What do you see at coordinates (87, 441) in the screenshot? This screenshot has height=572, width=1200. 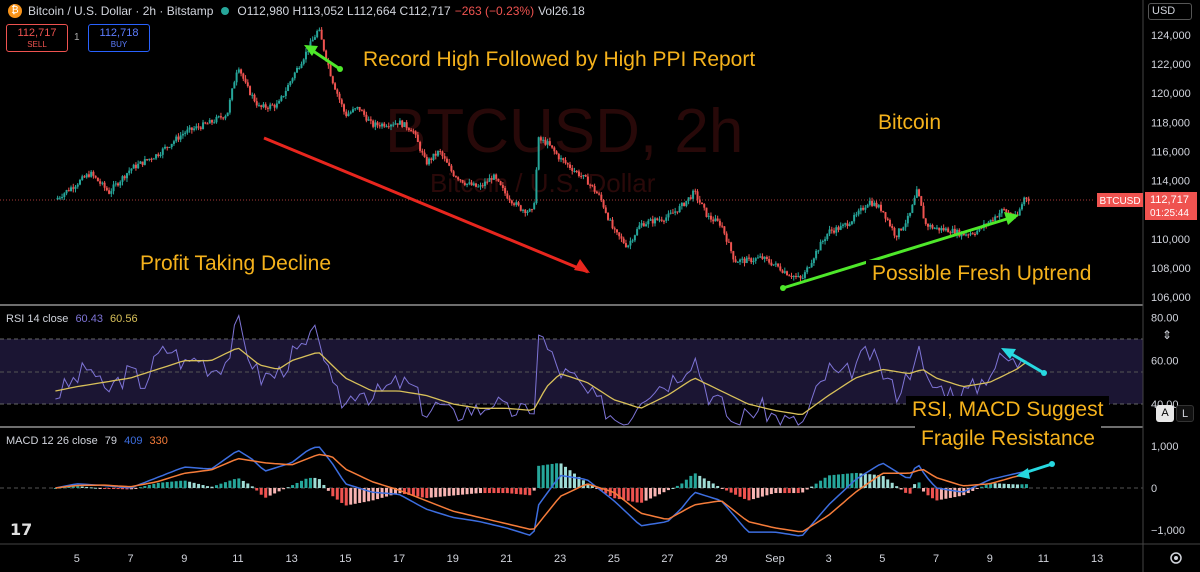 I see `macd-legend: MACD 12 26 close 79 409 330` at bounding box center [87, 441].